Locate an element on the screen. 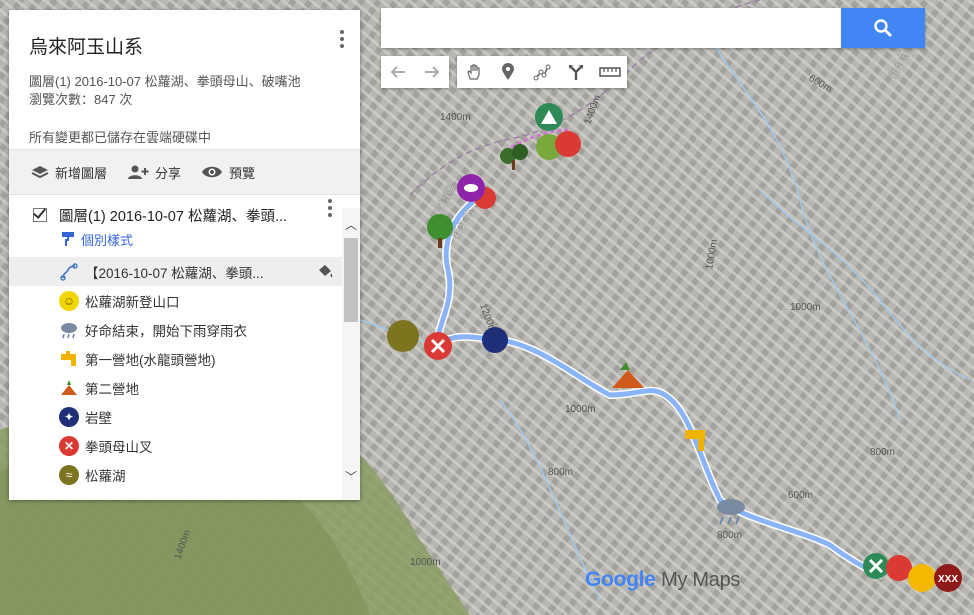  climber-marker-icon is located at coordinates (495, 340).